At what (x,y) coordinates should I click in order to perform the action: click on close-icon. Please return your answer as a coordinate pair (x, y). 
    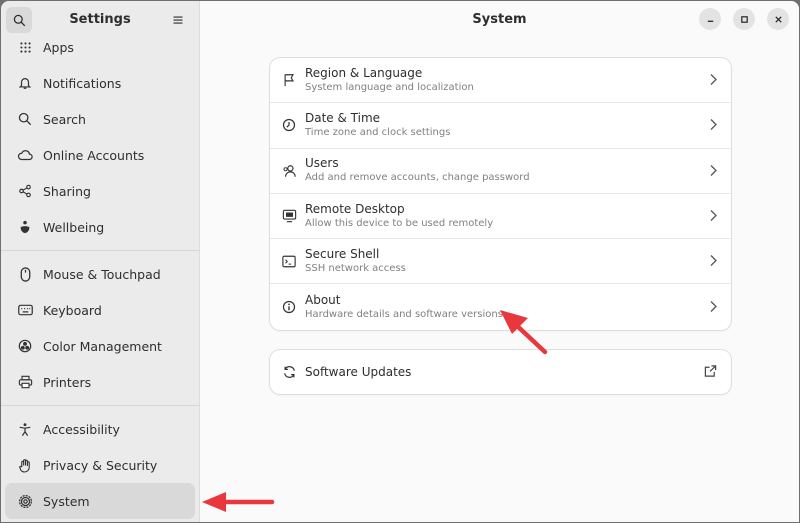
    Looking at the image, I should click on (778, 19).